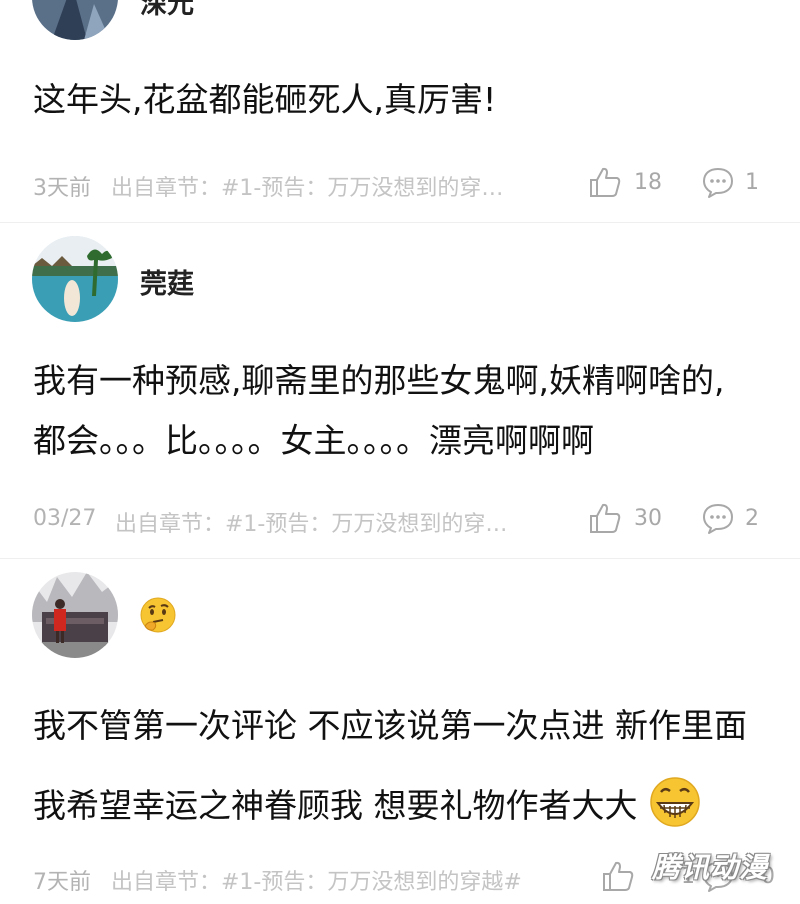 This screenshot has width=800, height=904. I want to click on comment-line: 我希望幸运之神眷顾我 想要礼物作者大大, so click(390, 812).